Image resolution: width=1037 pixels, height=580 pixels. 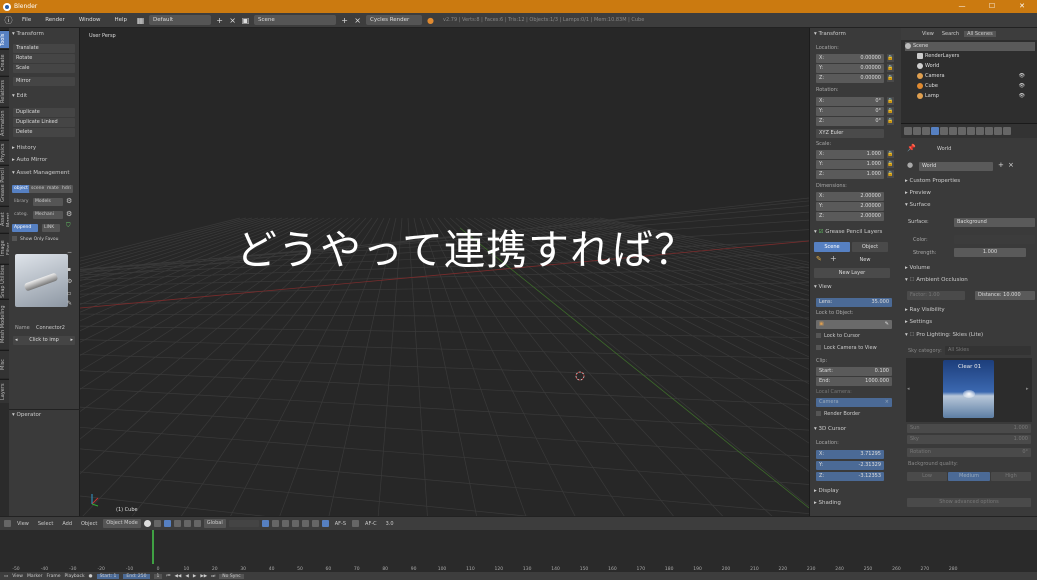 I want to click on asset-preview-thumbnail, so click(x=41, y=280).